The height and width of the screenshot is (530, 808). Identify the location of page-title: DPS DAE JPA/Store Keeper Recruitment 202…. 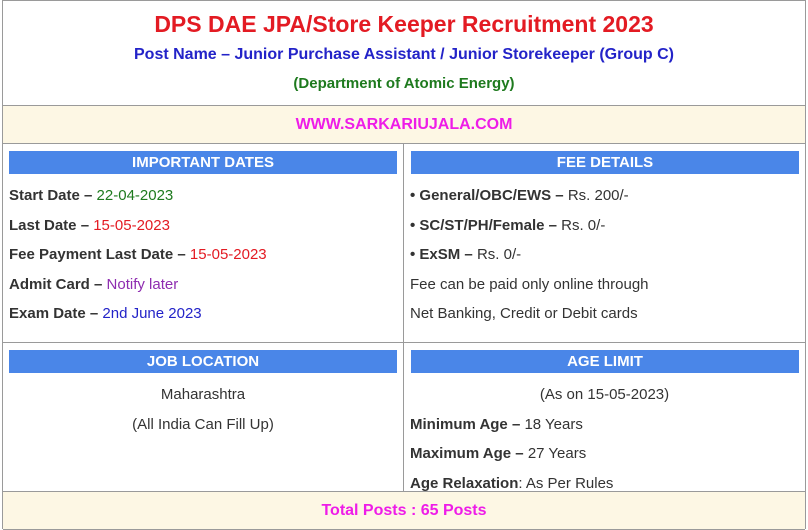
(404, 24).